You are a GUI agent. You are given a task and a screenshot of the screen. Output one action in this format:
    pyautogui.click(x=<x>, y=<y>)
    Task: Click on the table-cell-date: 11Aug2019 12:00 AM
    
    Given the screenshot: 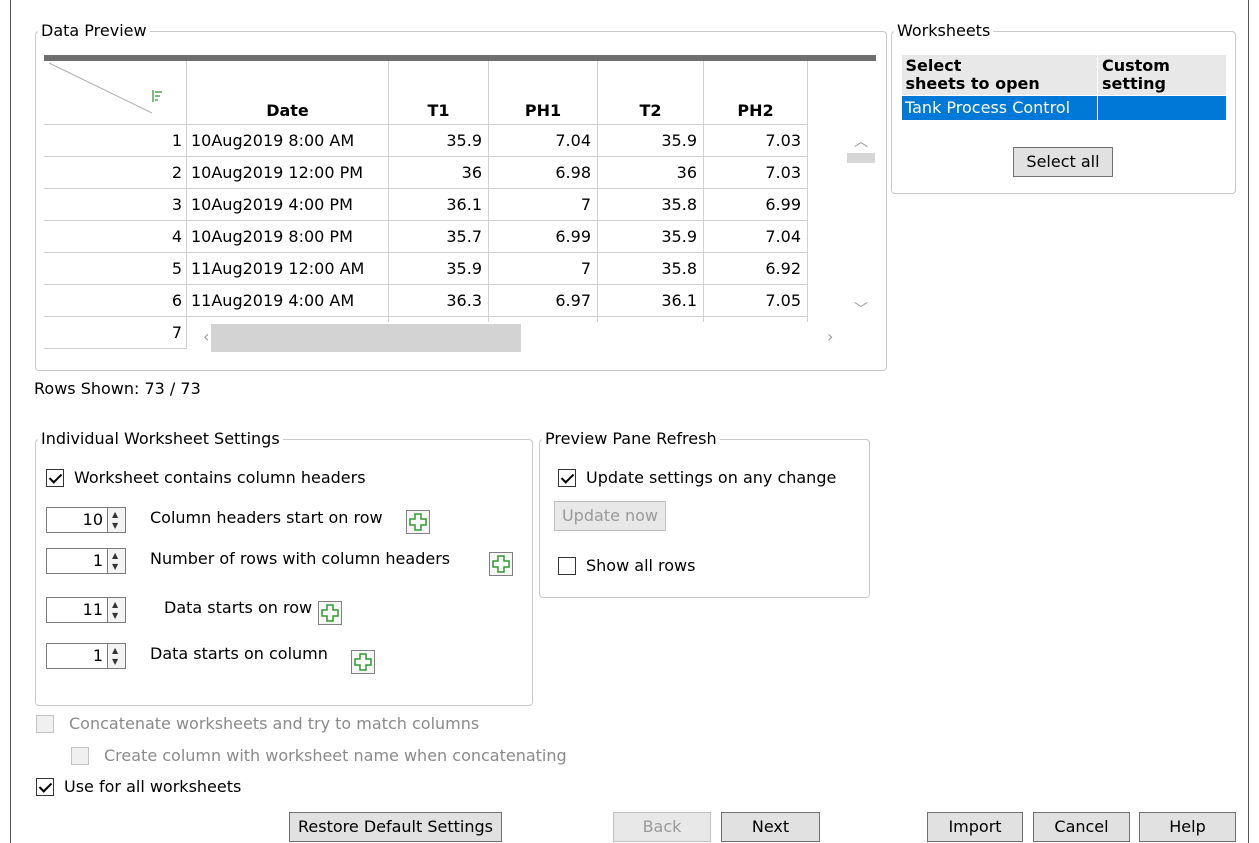 What is the action you would take?
    pyautogui.click(x=288, y=269)
    